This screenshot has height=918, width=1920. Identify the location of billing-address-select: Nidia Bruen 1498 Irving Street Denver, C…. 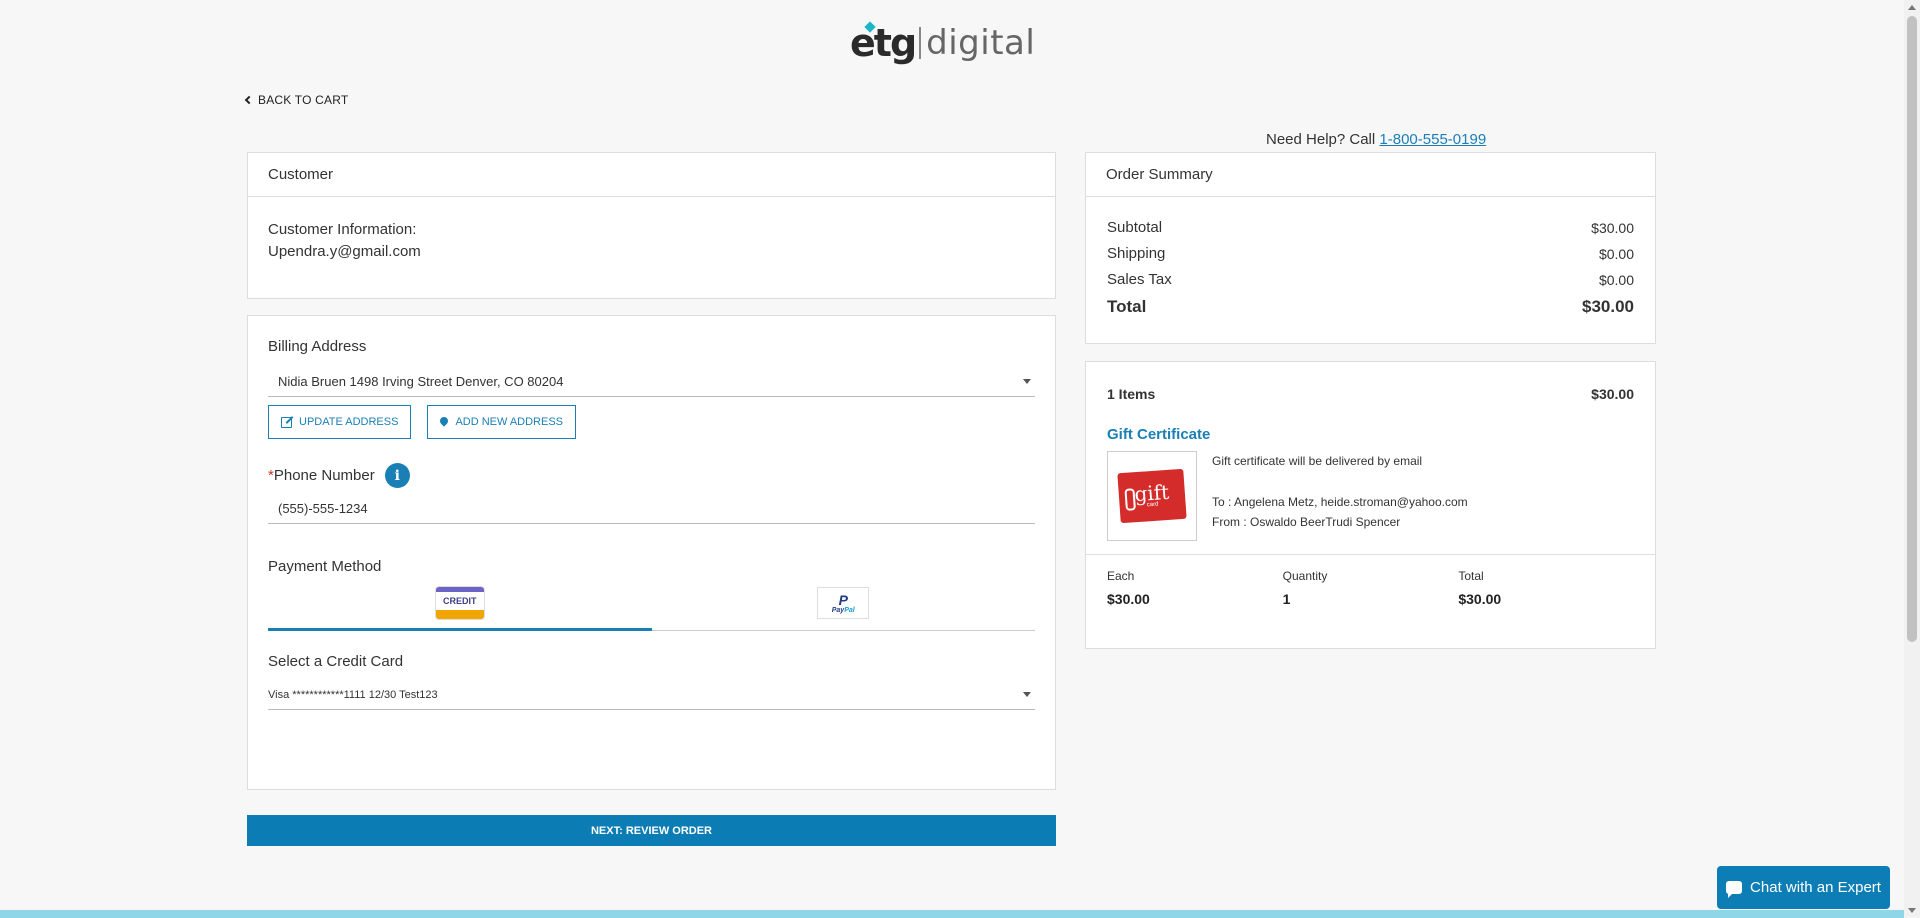
(651, 382).